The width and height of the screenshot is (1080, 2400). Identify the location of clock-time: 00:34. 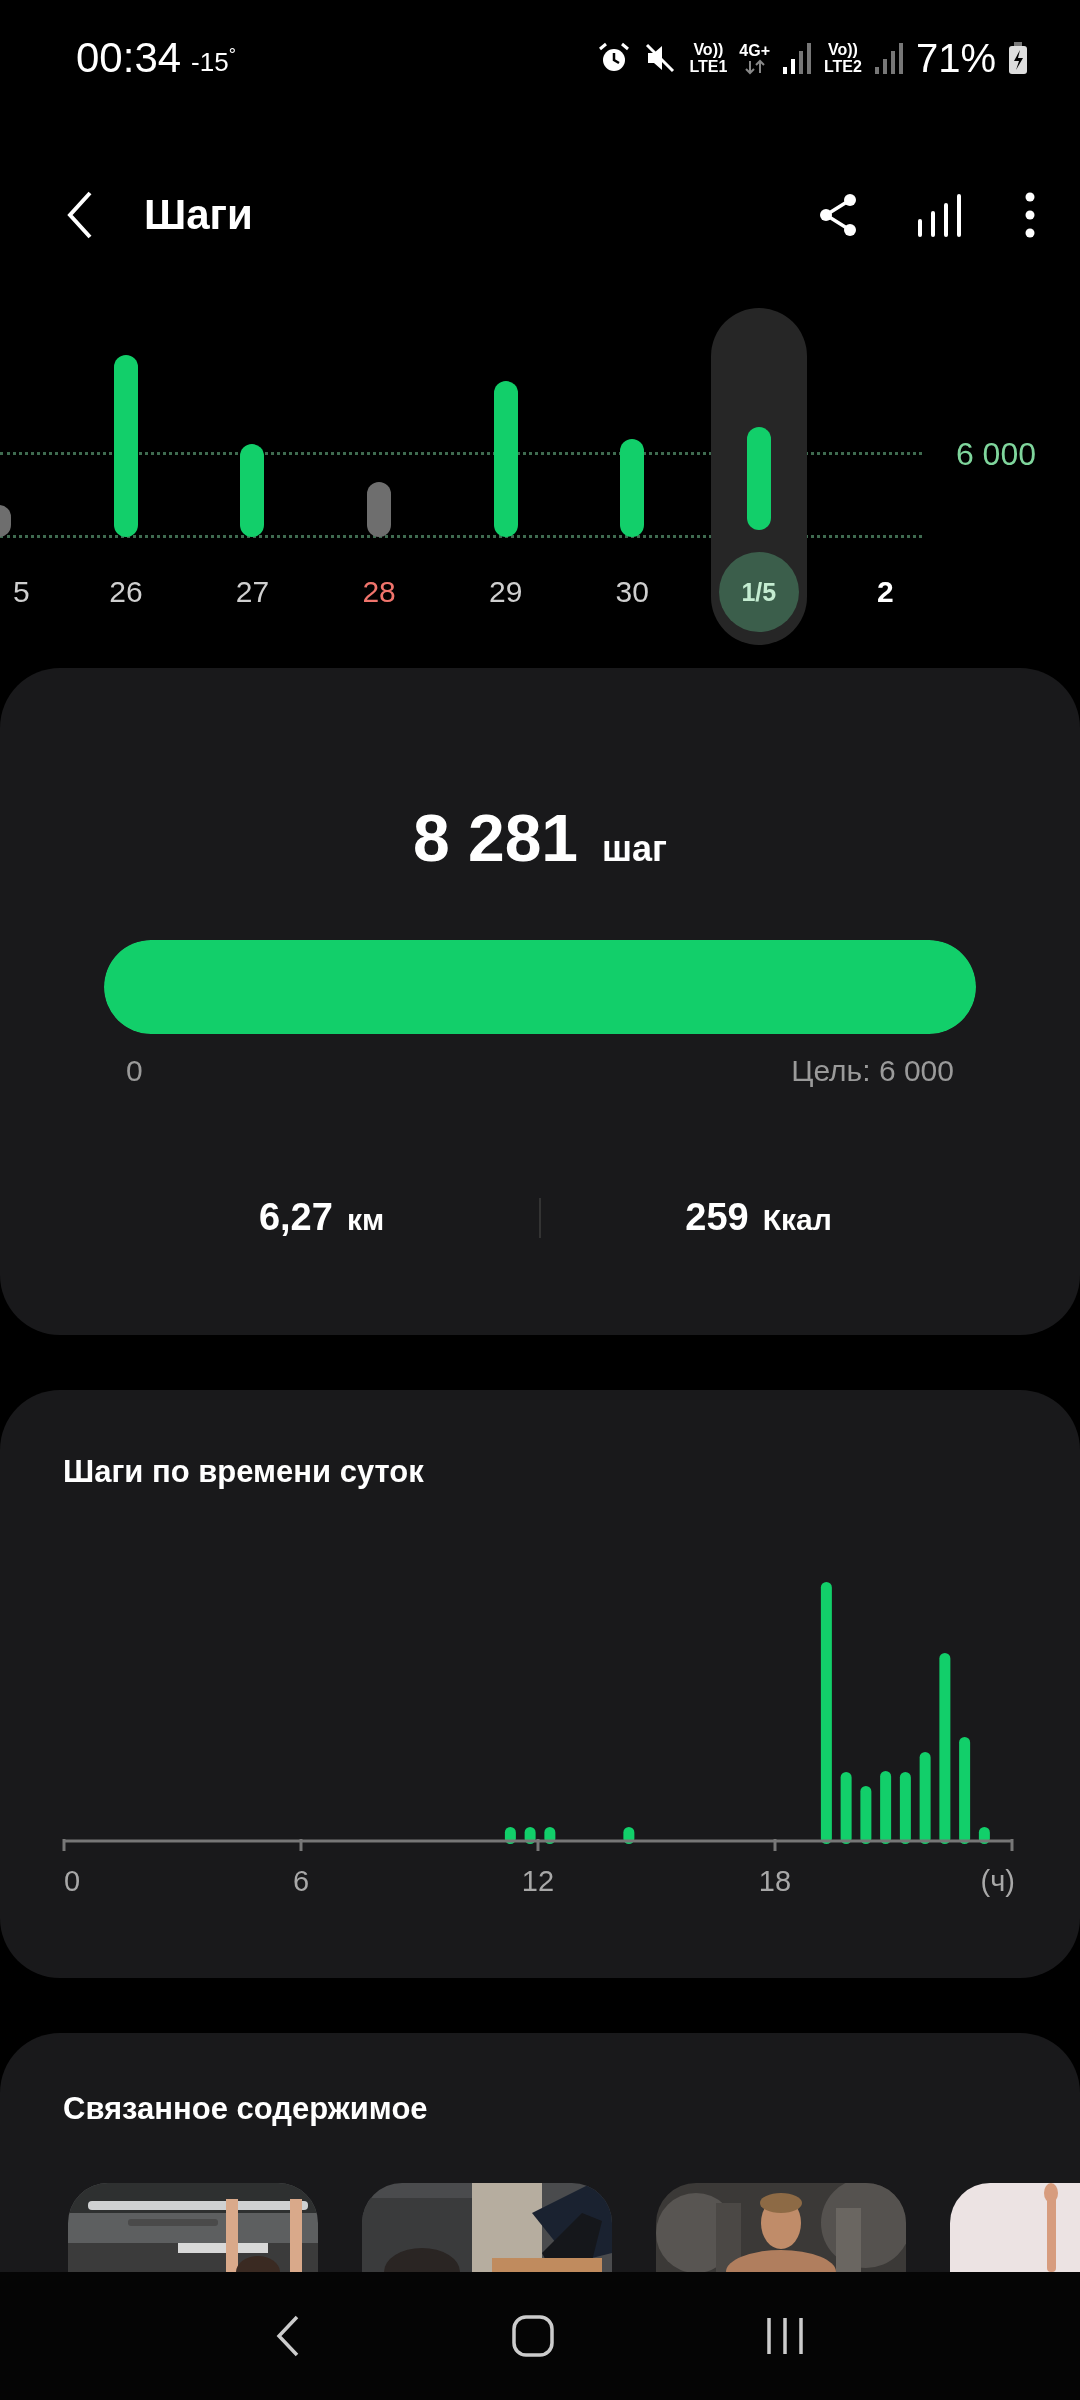
(129, 58).